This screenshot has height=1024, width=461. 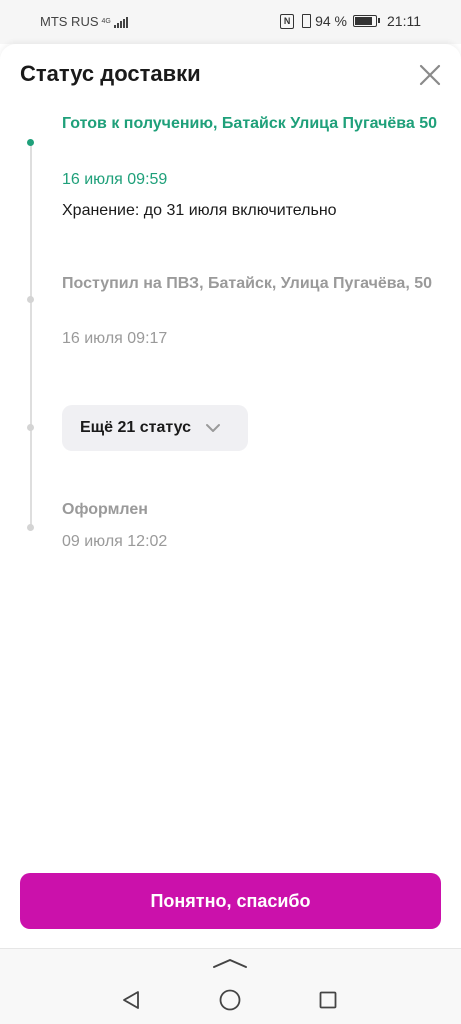 What do you see at coordinates (31, 333) in the screenshot?
I see `timeline-line` at bounding box center [31, 333].